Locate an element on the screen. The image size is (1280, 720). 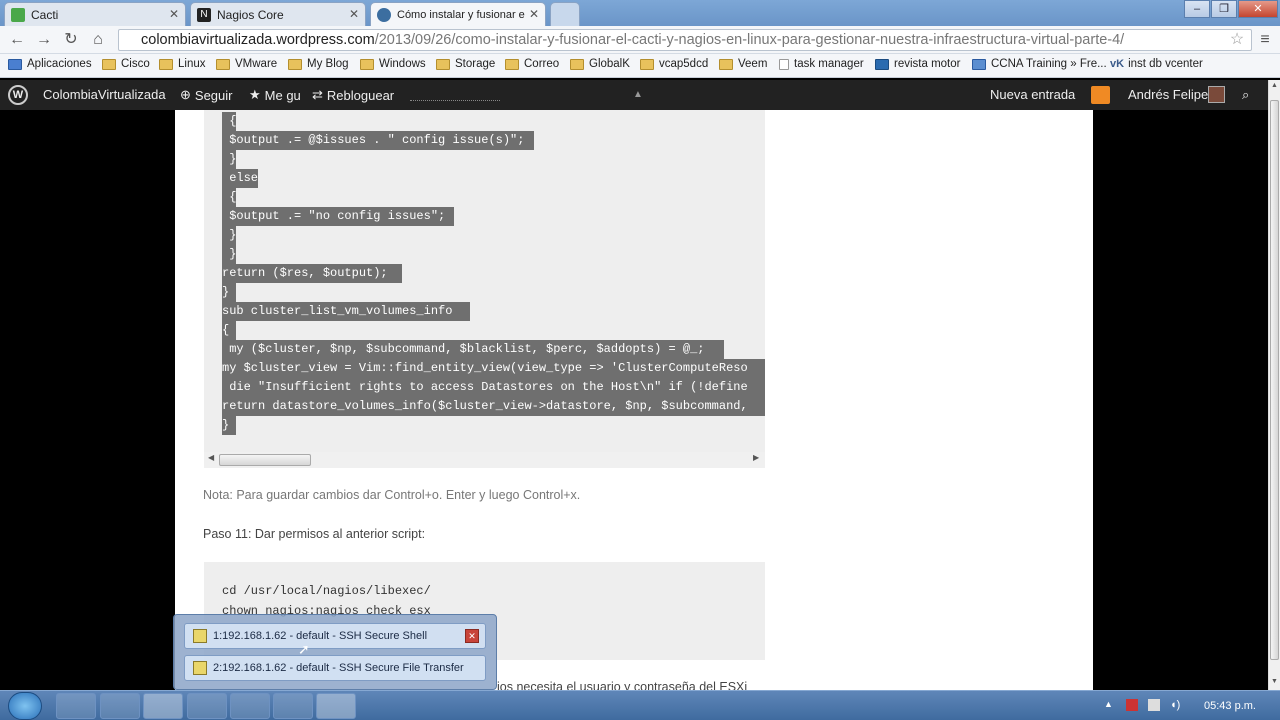
user-menu: Andrés Felipe is located at coordinates (1176, 94).